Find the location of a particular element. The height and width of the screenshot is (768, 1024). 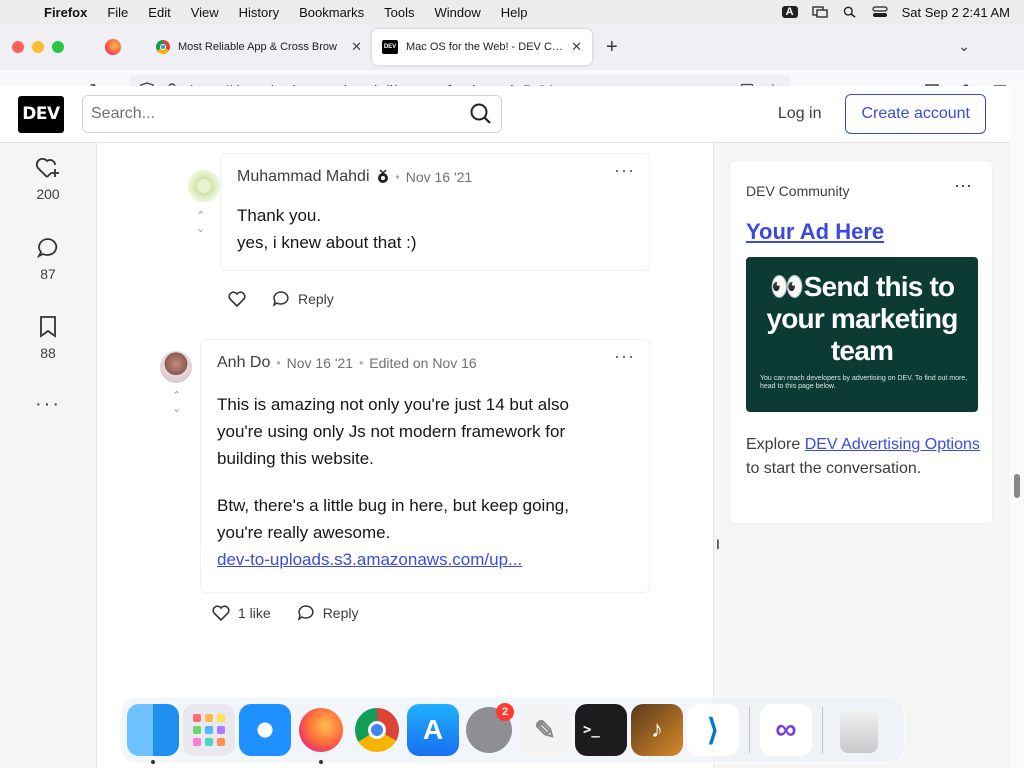

chrome-dock-icon is located at coordinates (377, 730).